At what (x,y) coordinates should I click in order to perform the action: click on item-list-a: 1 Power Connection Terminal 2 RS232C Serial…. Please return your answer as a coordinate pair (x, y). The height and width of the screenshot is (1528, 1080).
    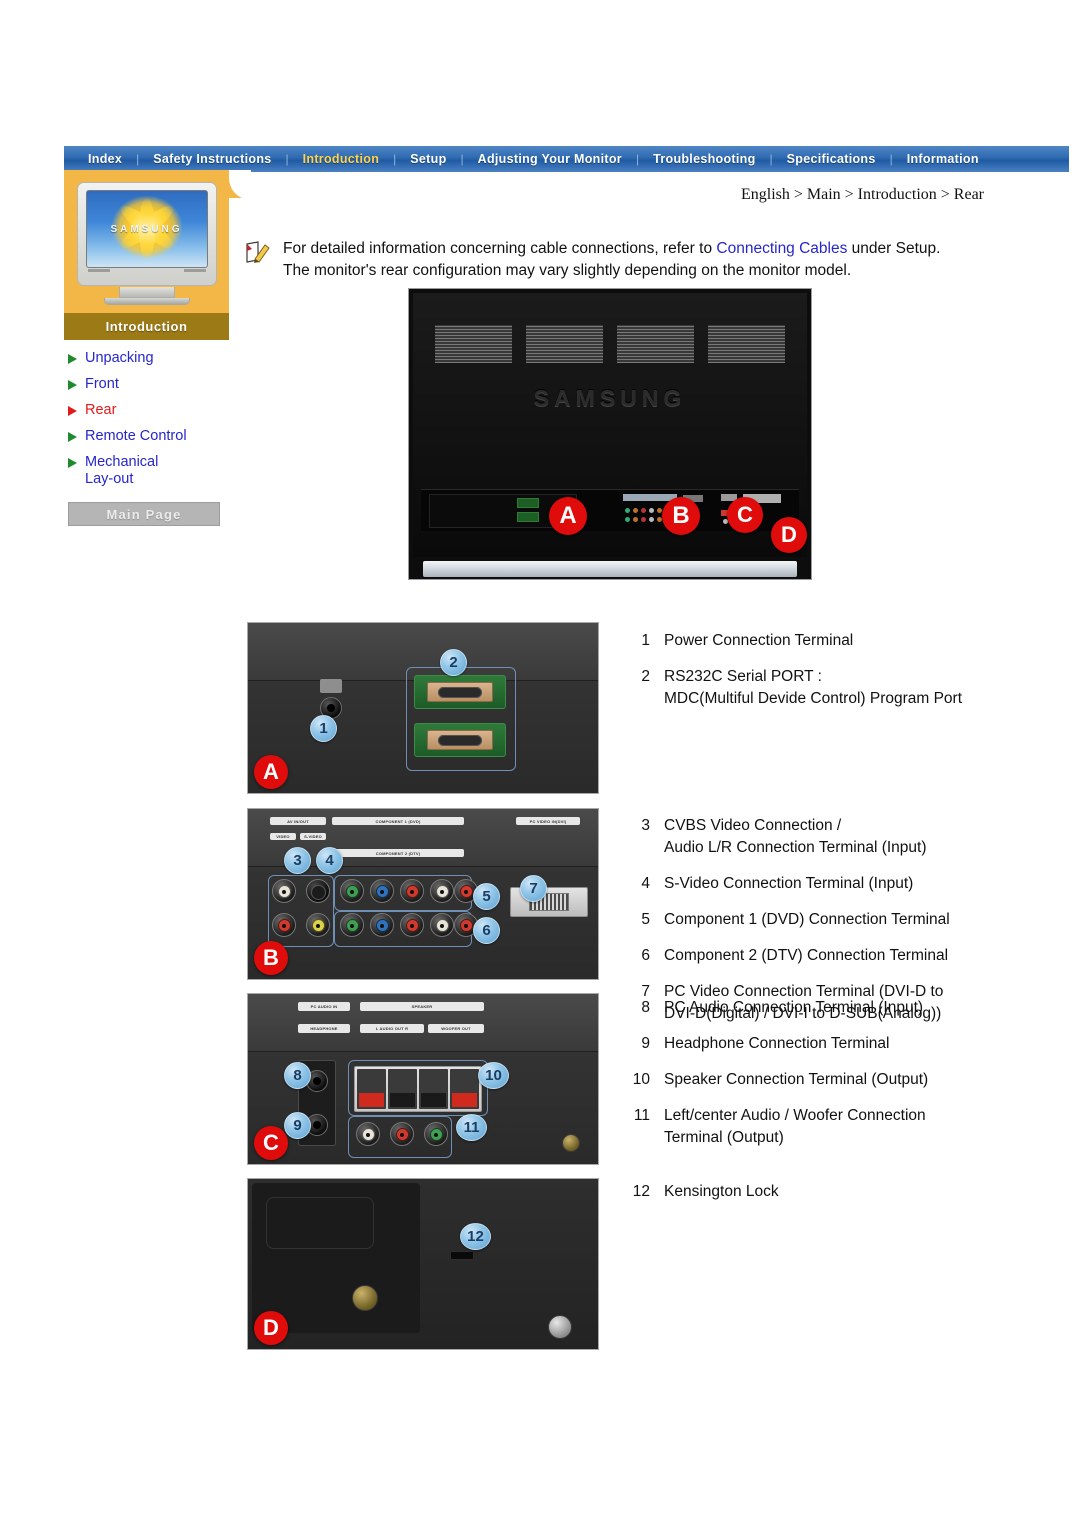
    Looking at the image, I should click on (835, 677).